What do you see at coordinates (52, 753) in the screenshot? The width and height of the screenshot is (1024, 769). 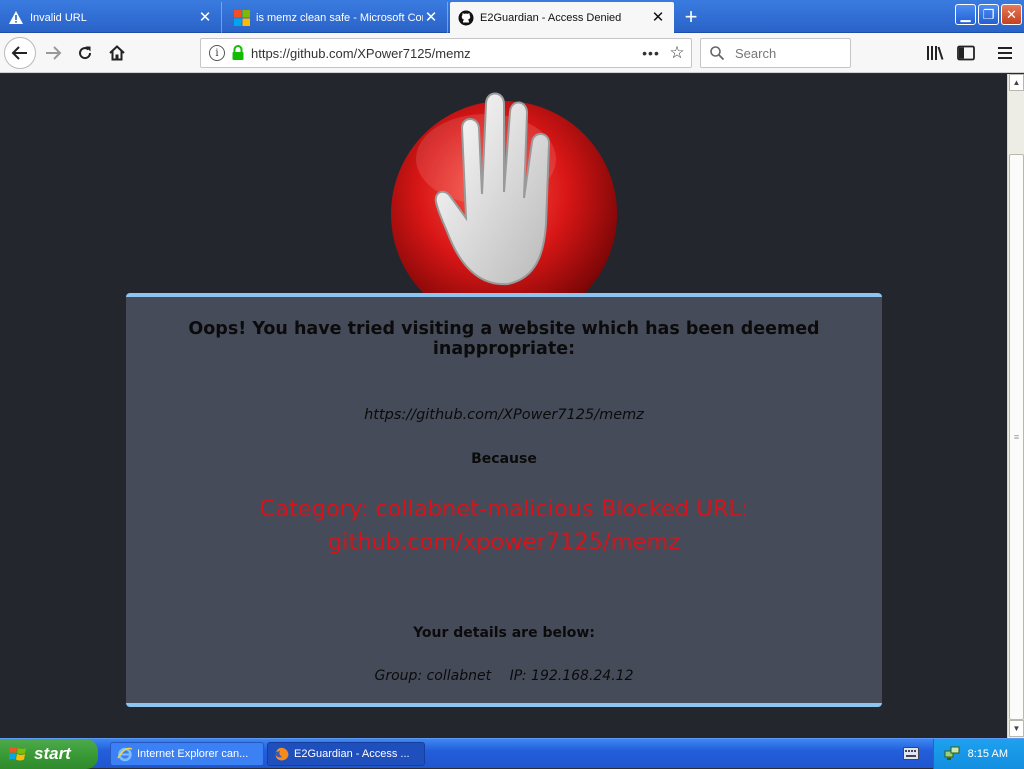 I see `start-label: start` at bounding box center [52, 753].